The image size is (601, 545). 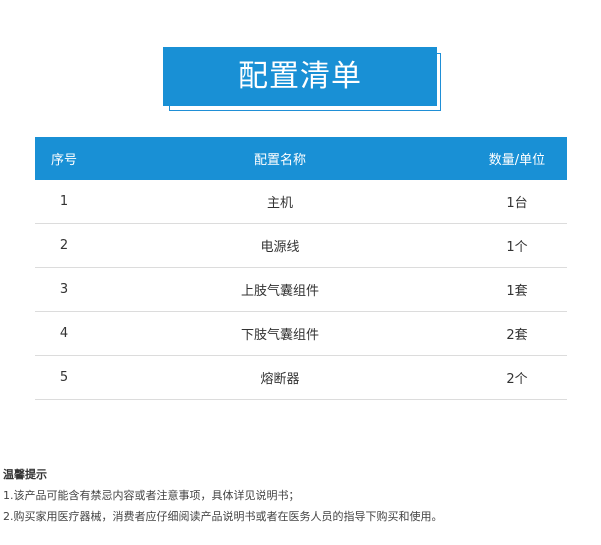 I want to click on table-row: 4 下肢气囊组件 2套, so click(x=301, y=333).